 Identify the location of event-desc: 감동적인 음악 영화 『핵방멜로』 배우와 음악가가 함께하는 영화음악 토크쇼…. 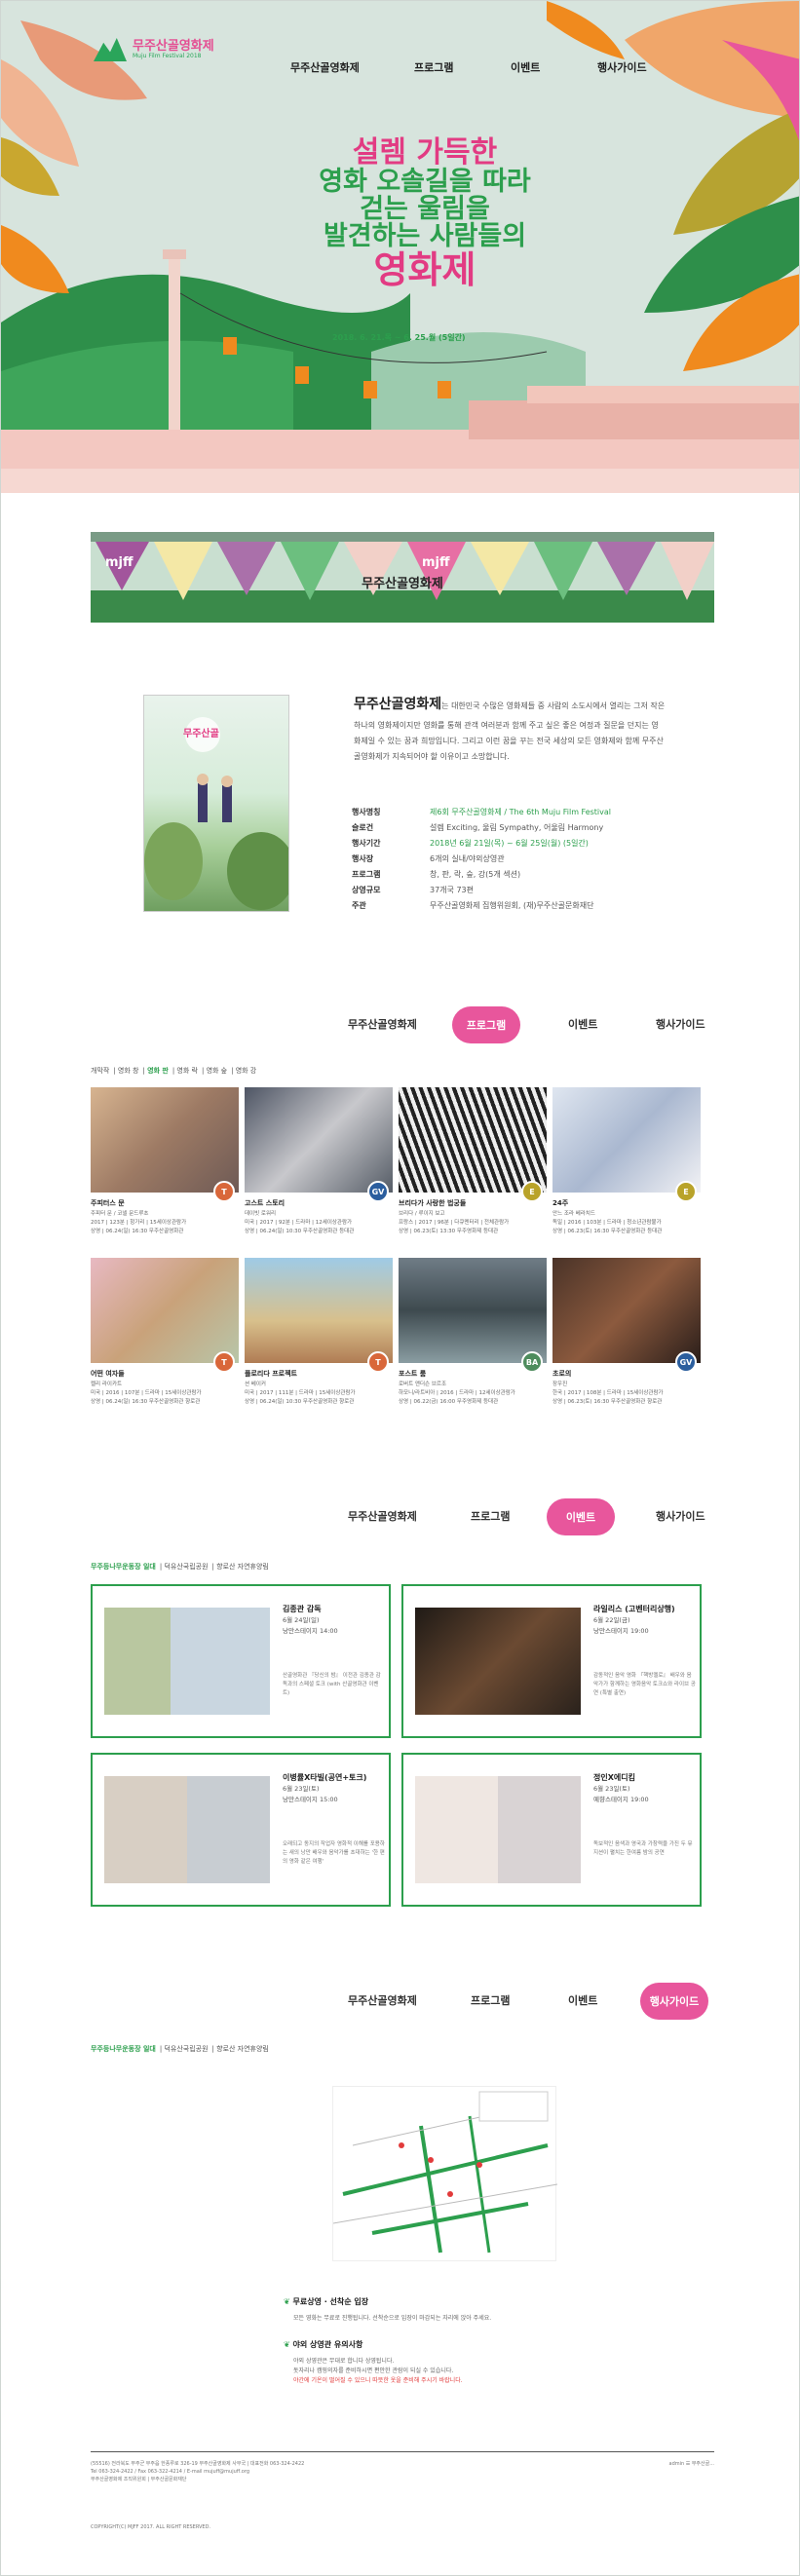
(644, 1684).